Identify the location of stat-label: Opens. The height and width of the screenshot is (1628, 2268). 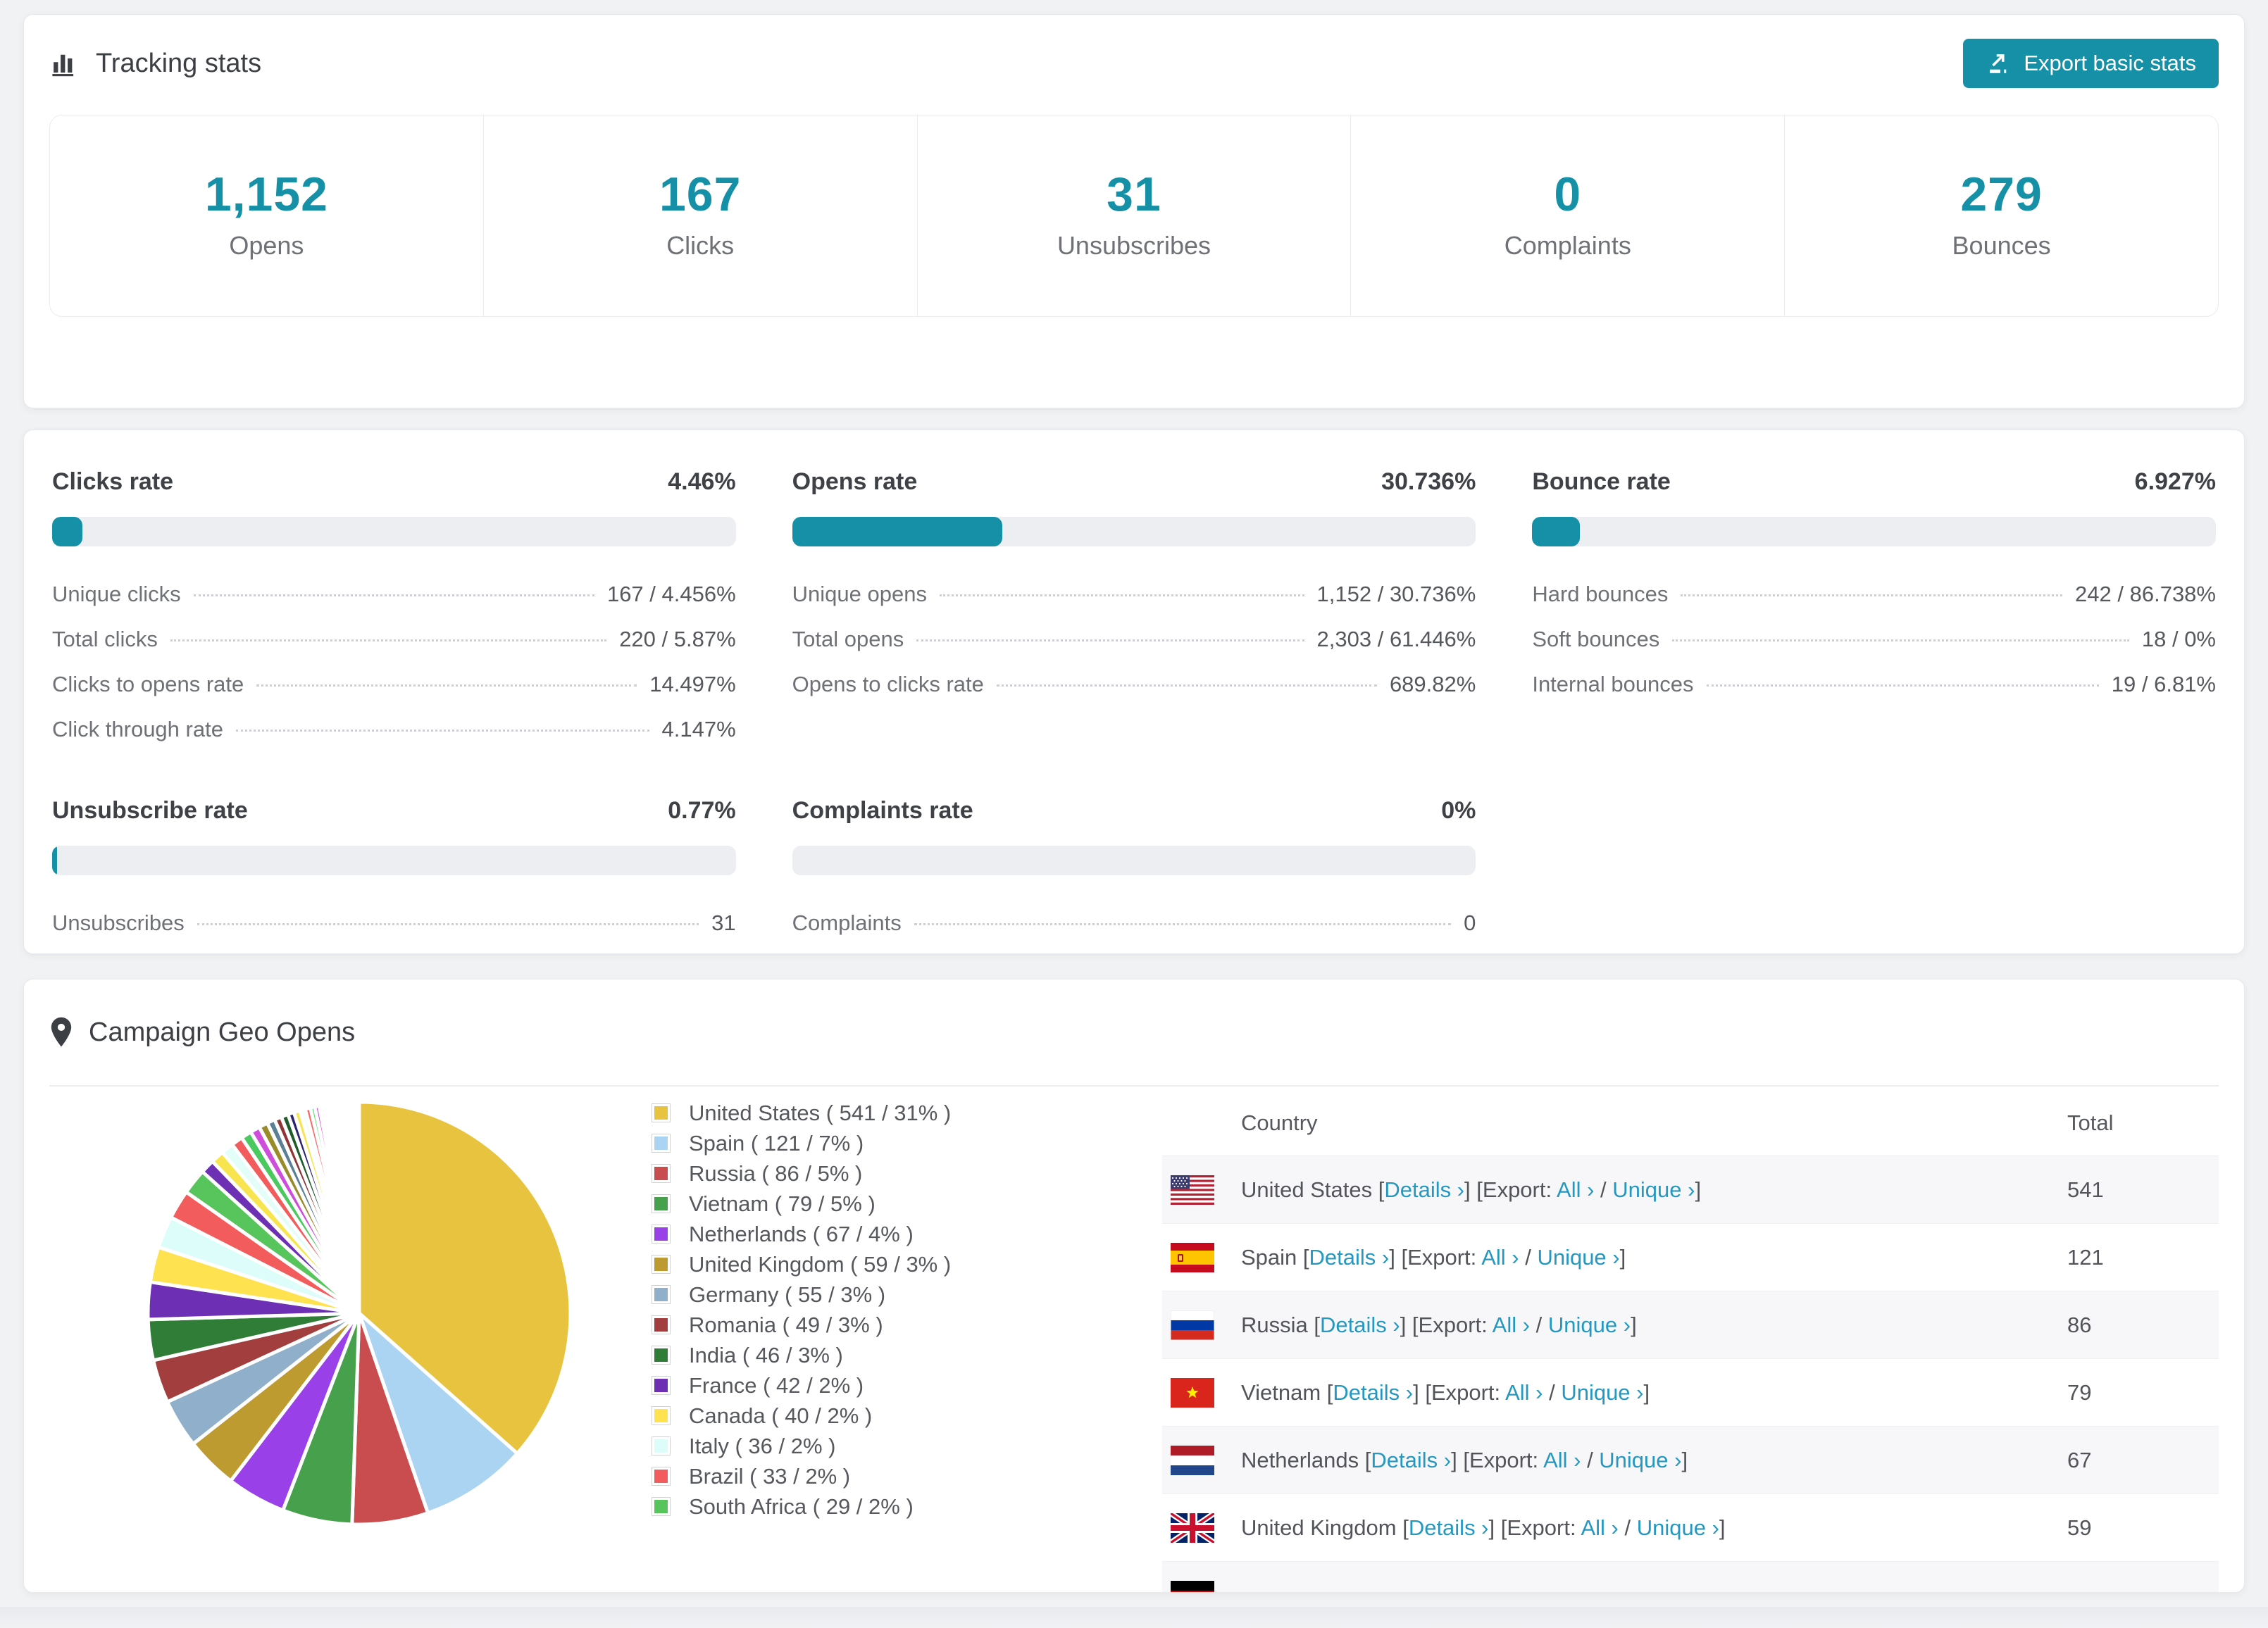
(266, 245).